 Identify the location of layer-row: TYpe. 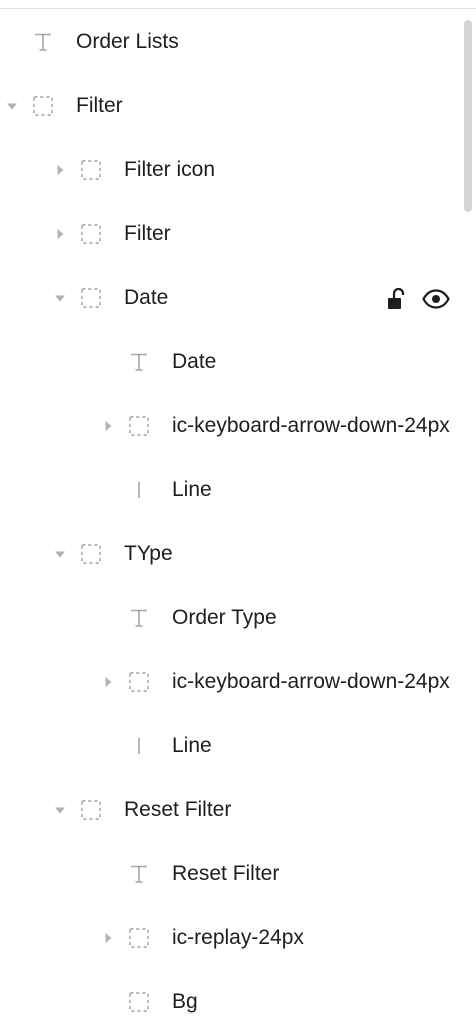
(238, 554).